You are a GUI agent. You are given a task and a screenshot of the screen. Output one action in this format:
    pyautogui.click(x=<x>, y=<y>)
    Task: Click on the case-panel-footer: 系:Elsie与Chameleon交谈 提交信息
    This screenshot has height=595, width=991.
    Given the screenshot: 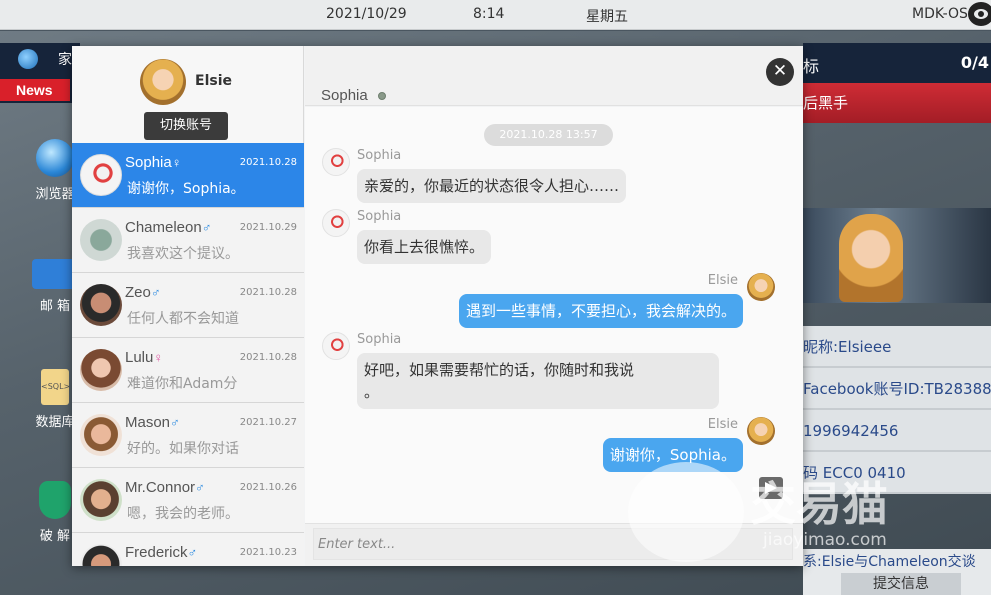 What is the action you would take?
    pyautogui.click(x=897, y=572)
    